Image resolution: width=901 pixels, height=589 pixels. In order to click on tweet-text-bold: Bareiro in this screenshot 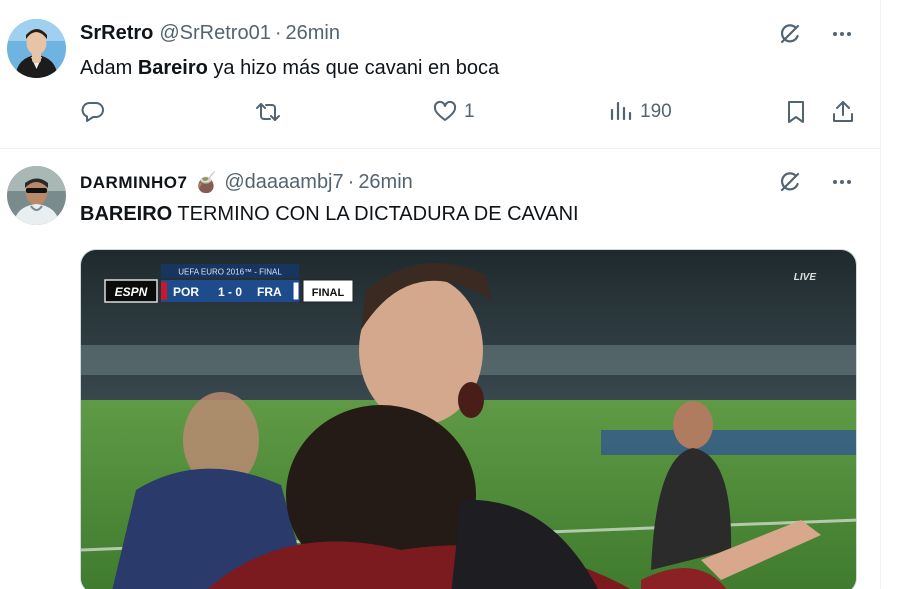, I will do `click(172, 68)`.